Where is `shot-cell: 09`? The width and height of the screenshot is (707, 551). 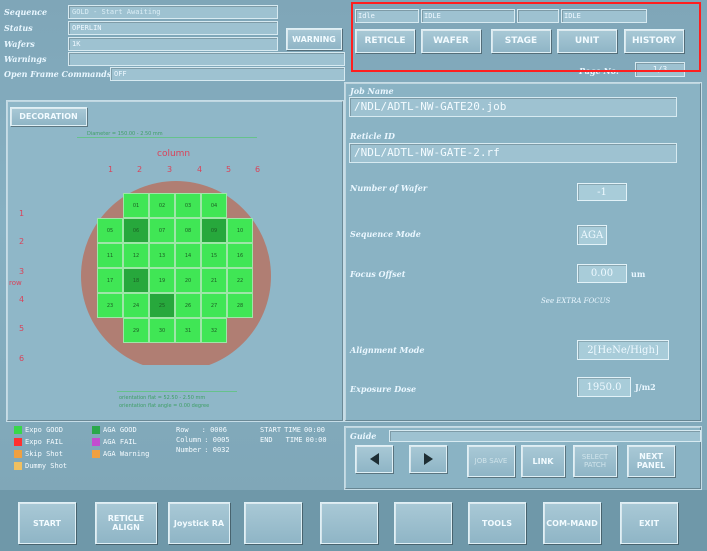
shot-cell: 09 is located at coordinates (214, 230).